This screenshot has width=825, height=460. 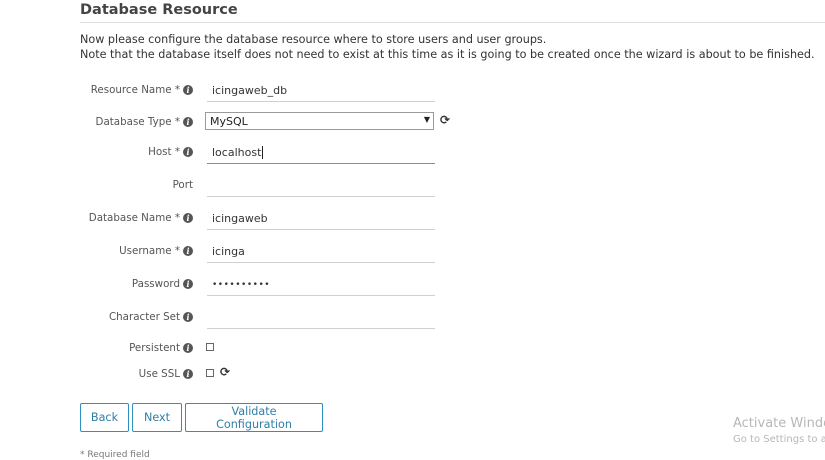 What do you see at coordinates (240, 218) in the screenshot?
I see `database-name-value: icingaweb` at bounding box center [240, 218].